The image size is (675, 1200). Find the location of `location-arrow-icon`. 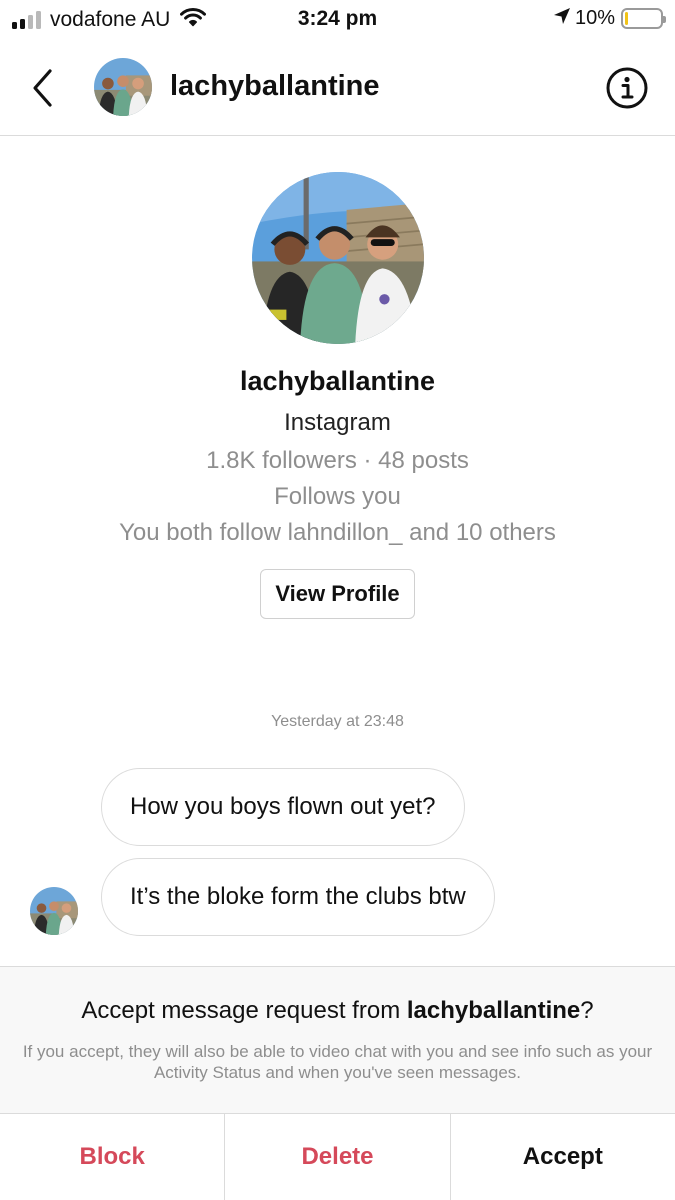

location-arrow-icon is located at coordinates (562, 18).